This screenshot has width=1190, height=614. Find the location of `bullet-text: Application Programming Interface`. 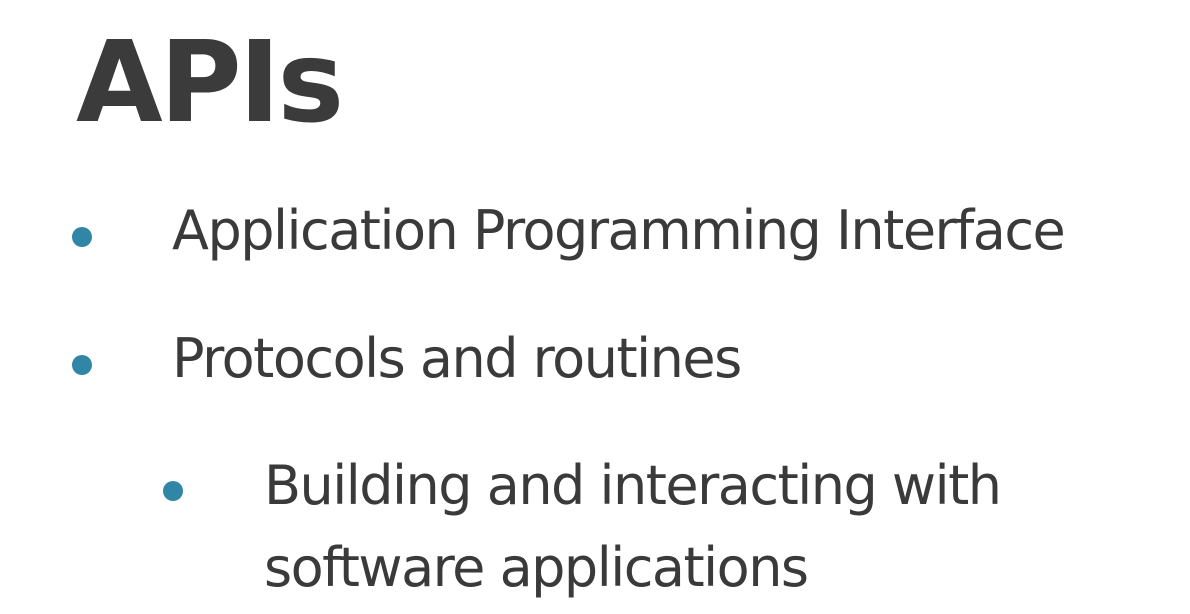

bullet-text: Application Programming Interface is located at coordinates (619, 230).